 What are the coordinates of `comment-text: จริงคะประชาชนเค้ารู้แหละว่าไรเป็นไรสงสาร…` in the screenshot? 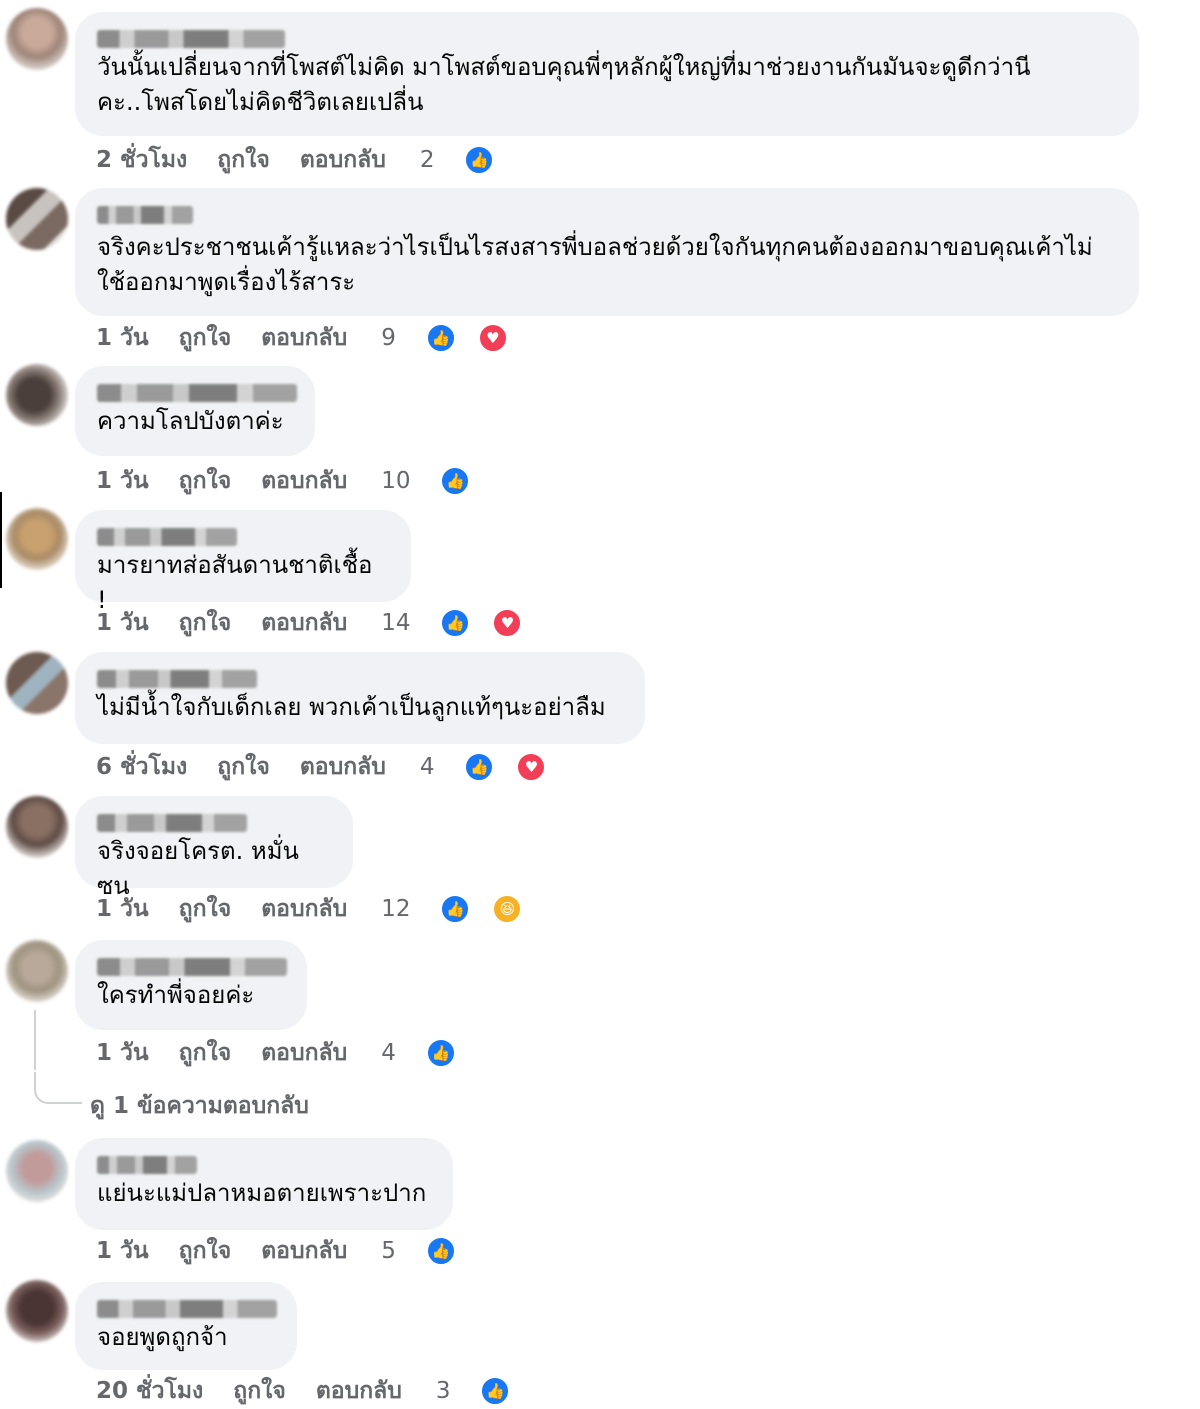 It's located at (595, 264).